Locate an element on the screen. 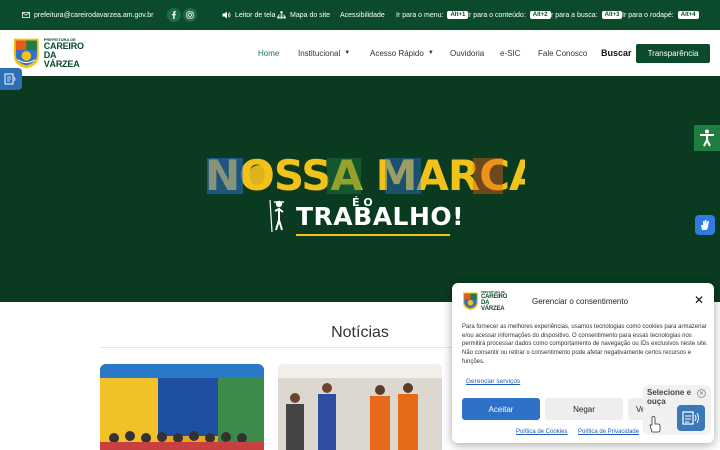 The height and width of the screenshot is (450, 720). envelope-icon is located at coordinates (26, 15).